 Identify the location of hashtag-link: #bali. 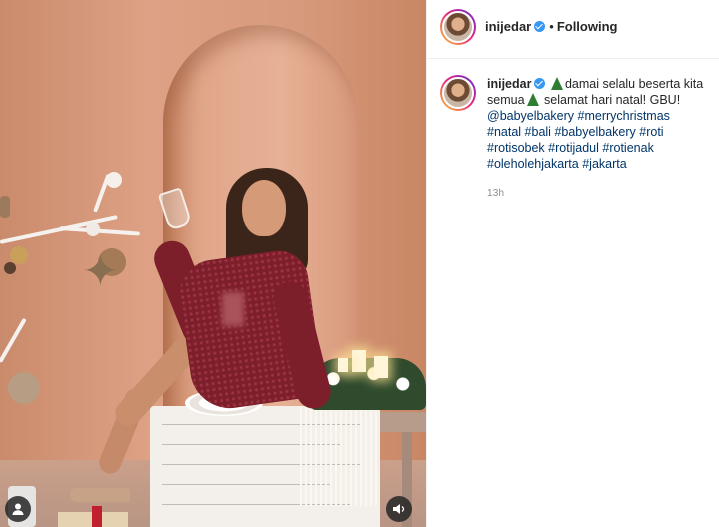
(538, 132).